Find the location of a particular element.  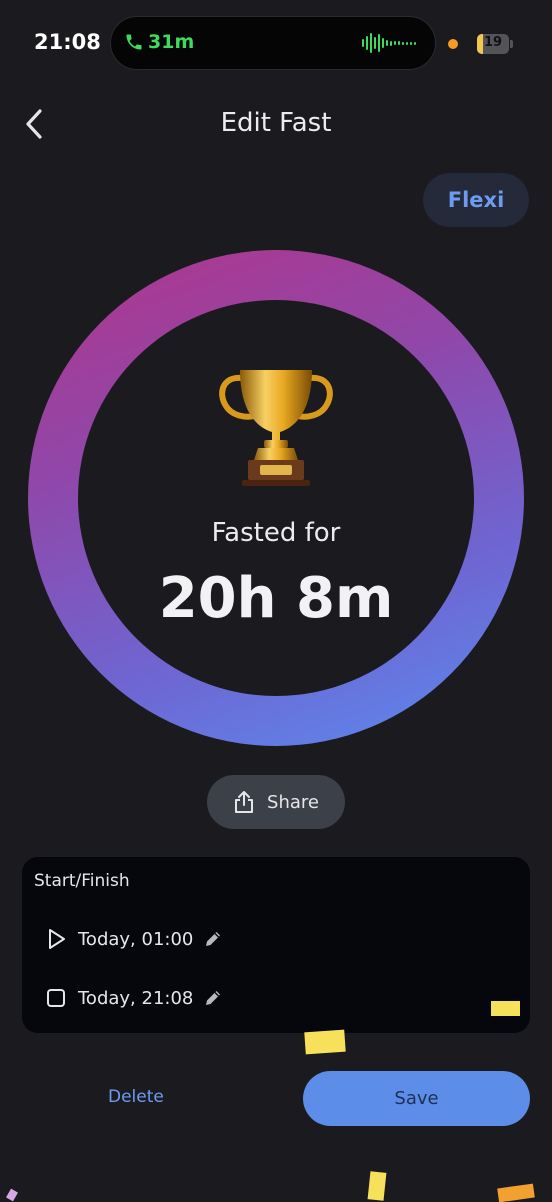

audio-waveform-icon is located at coordinates (391, 43).